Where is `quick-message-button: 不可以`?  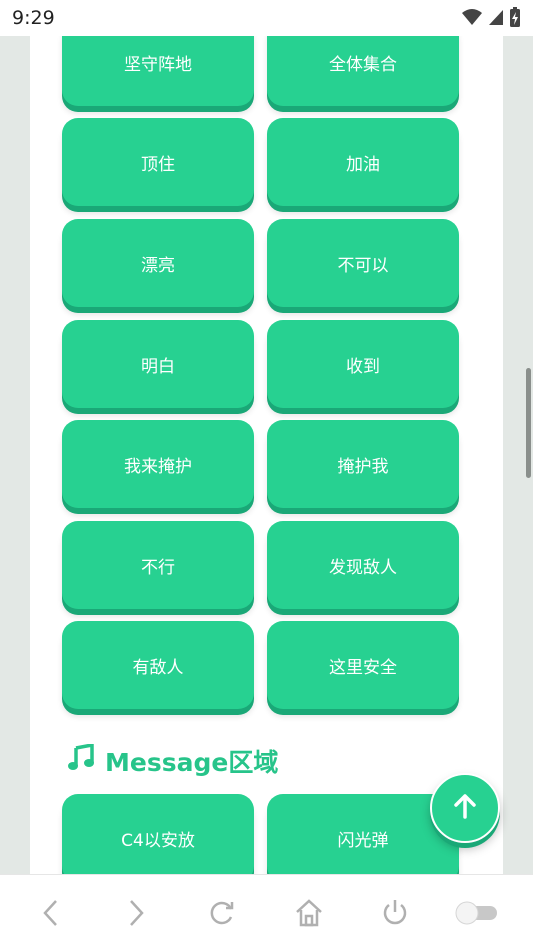 quick-message-button: 不可以 is located at coordinates (363, 263).